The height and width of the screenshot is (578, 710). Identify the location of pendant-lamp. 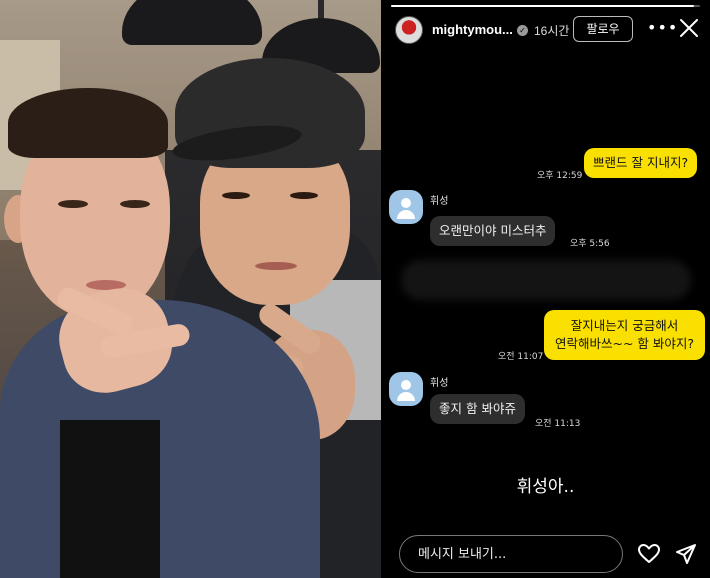
(192, 22).